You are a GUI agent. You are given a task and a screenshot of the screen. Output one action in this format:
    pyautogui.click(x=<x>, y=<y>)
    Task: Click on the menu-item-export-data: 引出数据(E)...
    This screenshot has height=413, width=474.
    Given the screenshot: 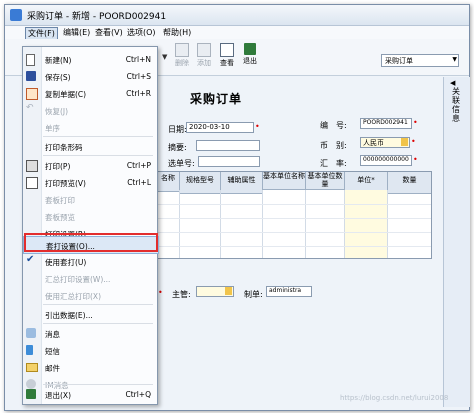 What is the action you would take?
    pyautogui.click(x=90, y=314)
    